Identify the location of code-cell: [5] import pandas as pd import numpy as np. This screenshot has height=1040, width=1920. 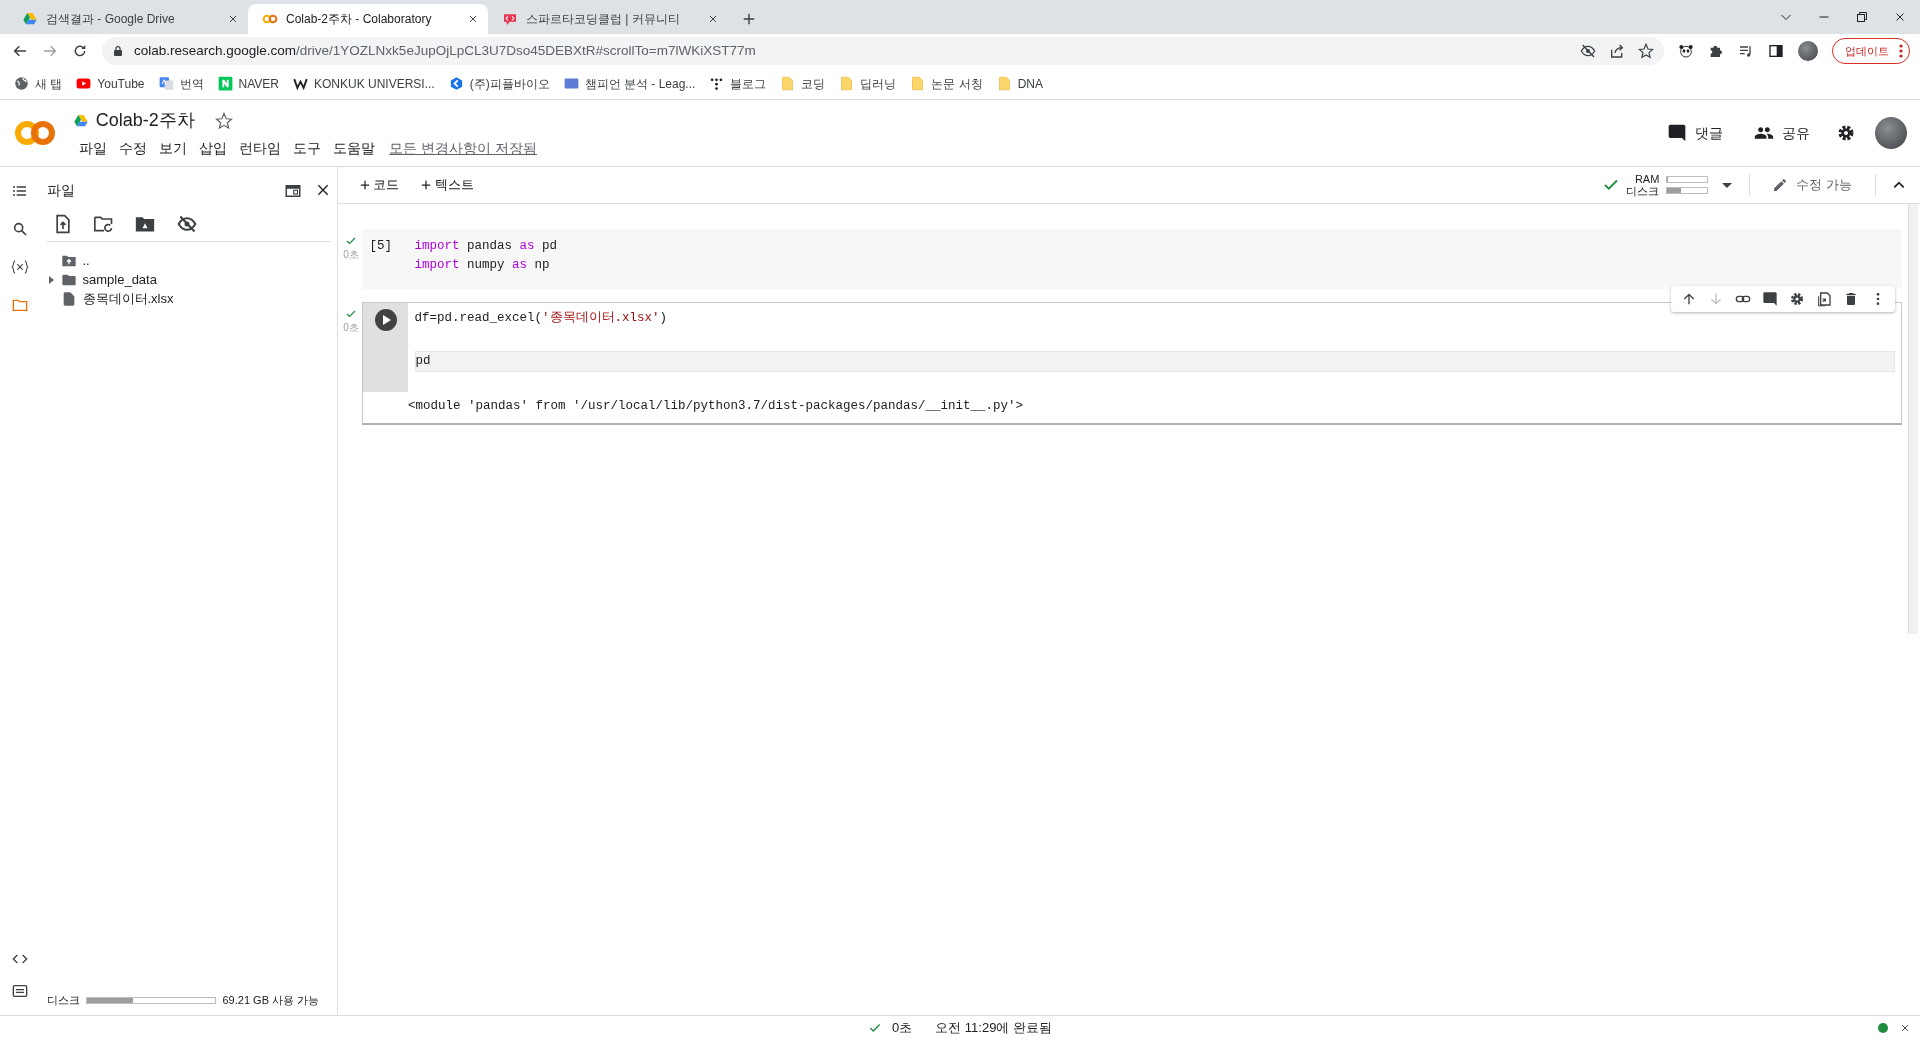
(1132, 259).